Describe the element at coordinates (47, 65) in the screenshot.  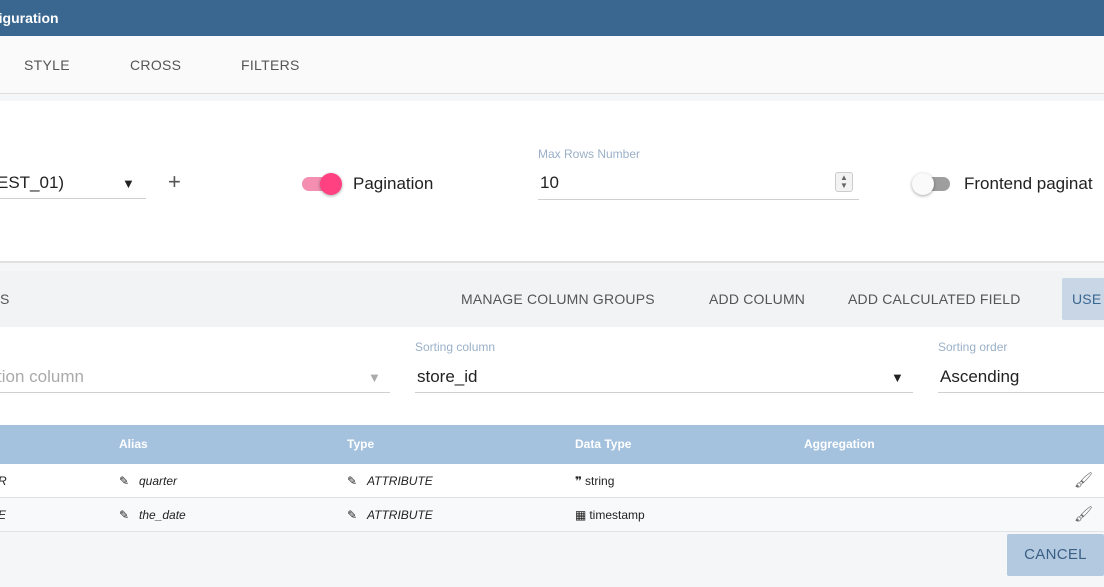
I see `tab-style: STYLE` at that location.